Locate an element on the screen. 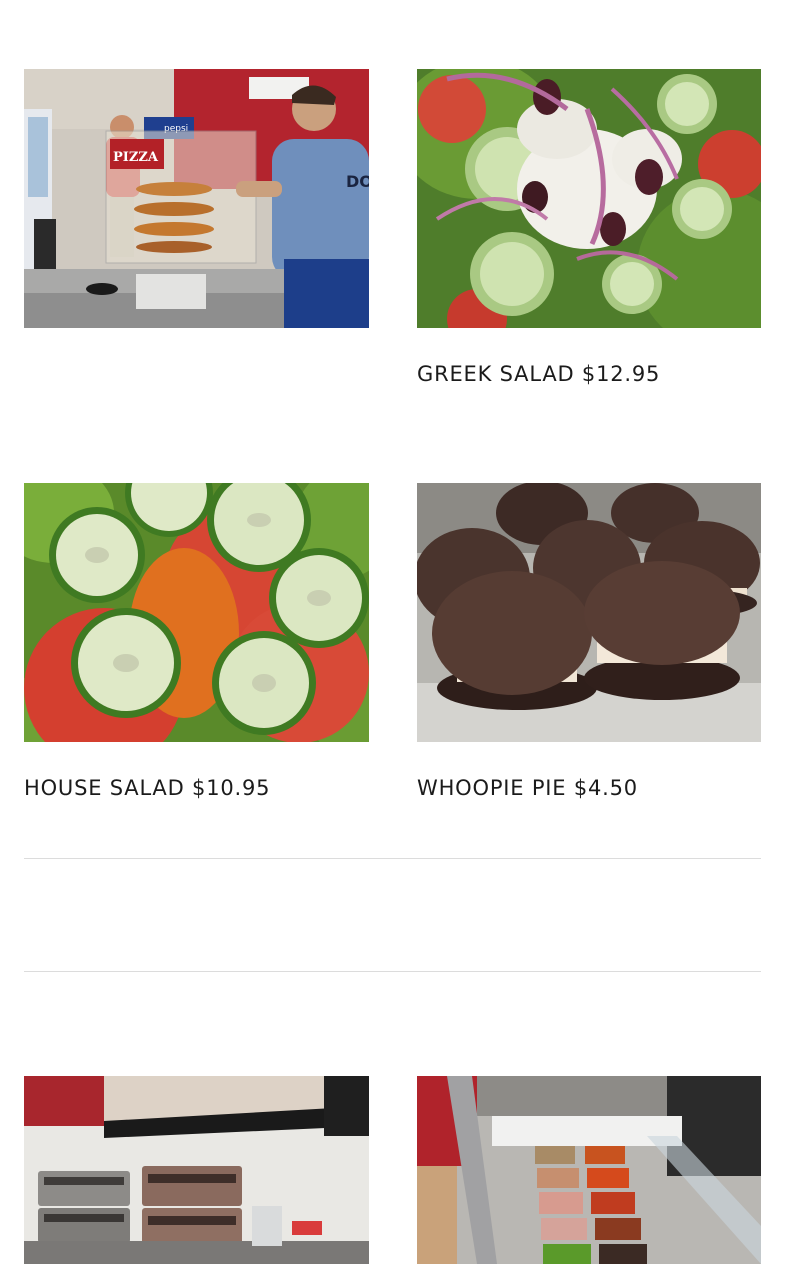 The width and height of the screenshot is (785, 1264). greek-salad-image is located at coordinates (589, 198).